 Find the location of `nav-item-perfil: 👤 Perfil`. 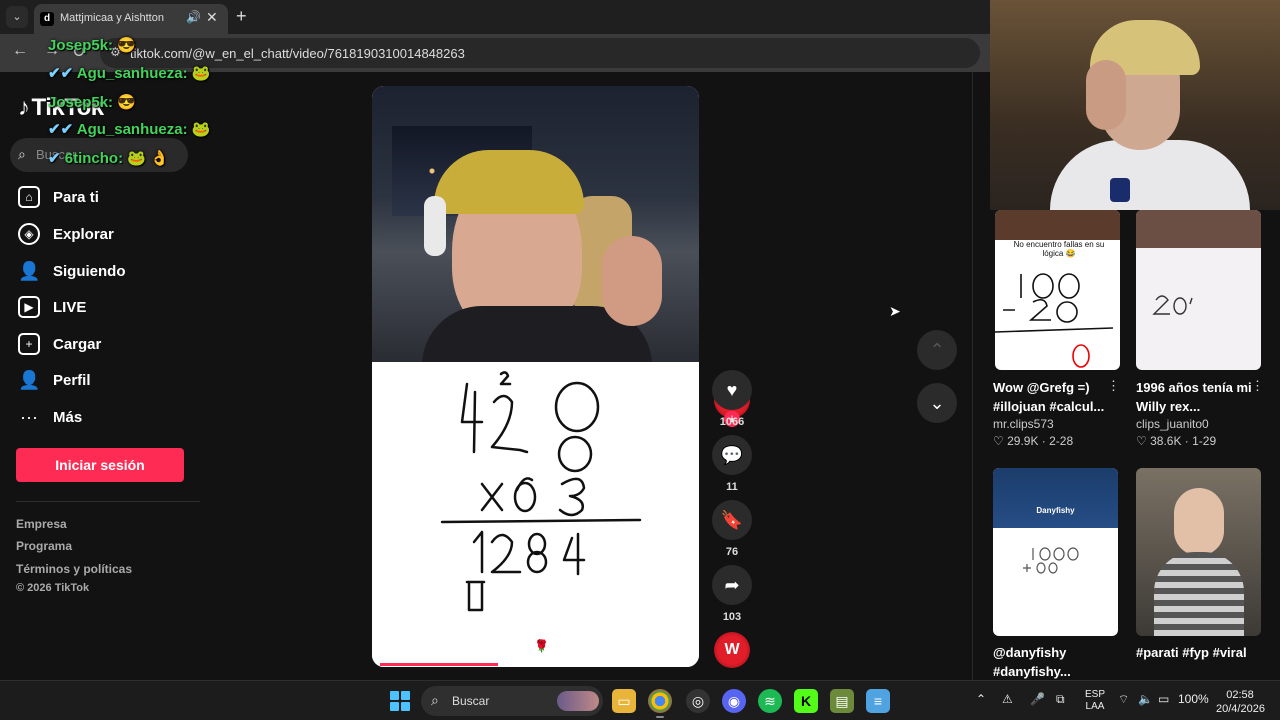

nav-item-perfil: 👤 Perfil is located at coordinates (54, 380).